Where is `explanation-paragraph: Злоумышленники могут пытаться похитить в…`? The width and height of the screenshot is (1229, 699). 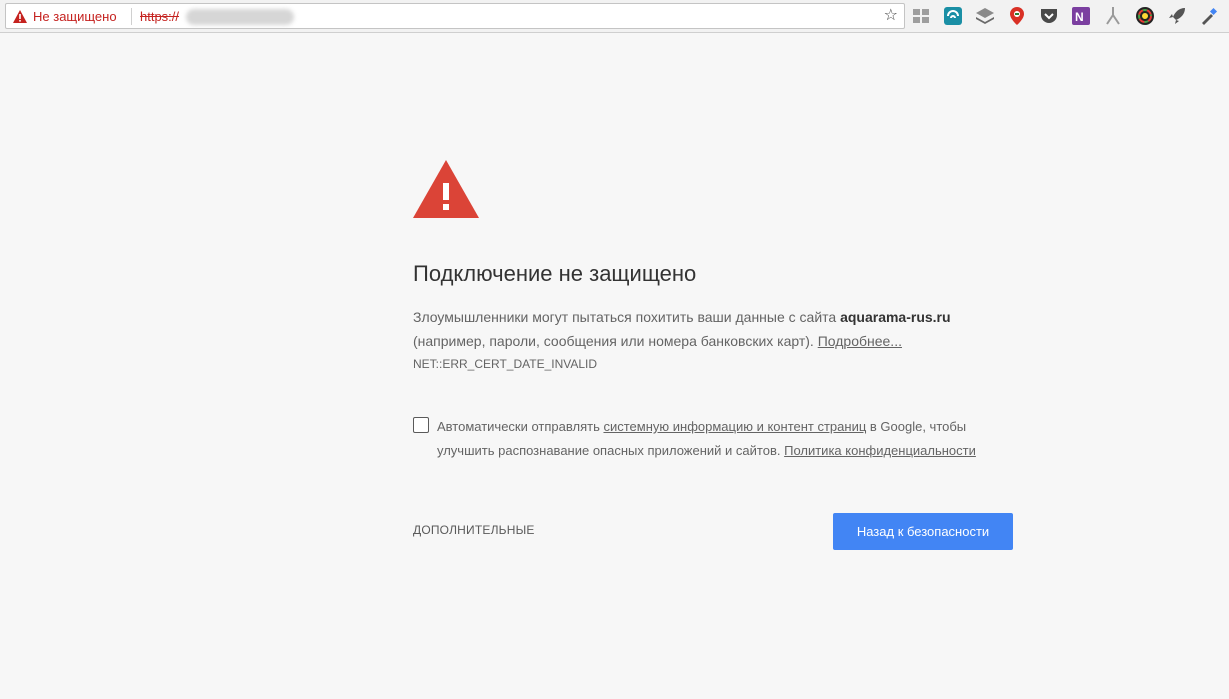 explanation-paragraph: Злоумышленники могут пытаться похитить в… is located at coordinates (713, 329).